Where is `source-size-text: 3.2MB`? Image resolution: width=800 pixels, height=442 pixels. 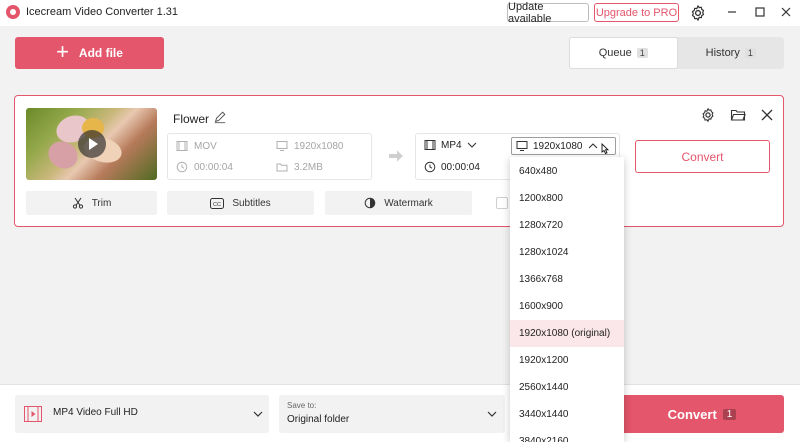 source-size-text: 3.2MB is located at coordinates (308, 167).